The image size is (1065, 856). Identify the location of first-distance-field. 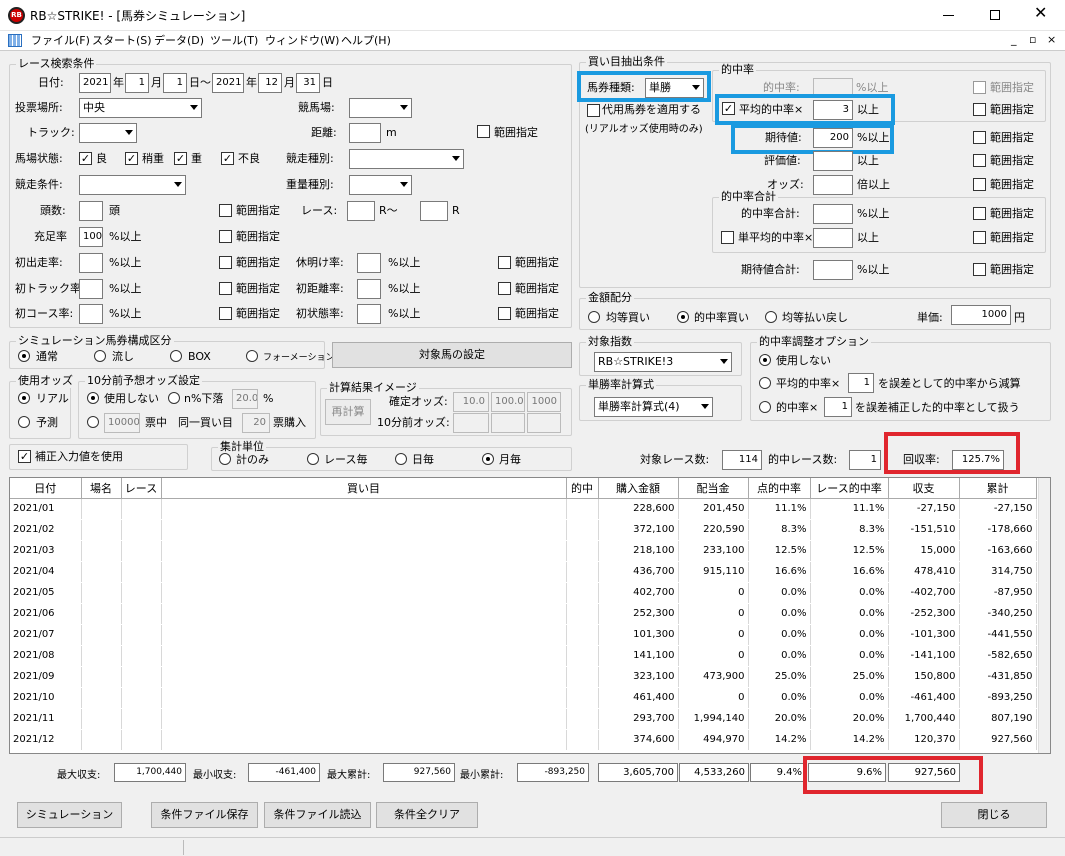
(369, 289).